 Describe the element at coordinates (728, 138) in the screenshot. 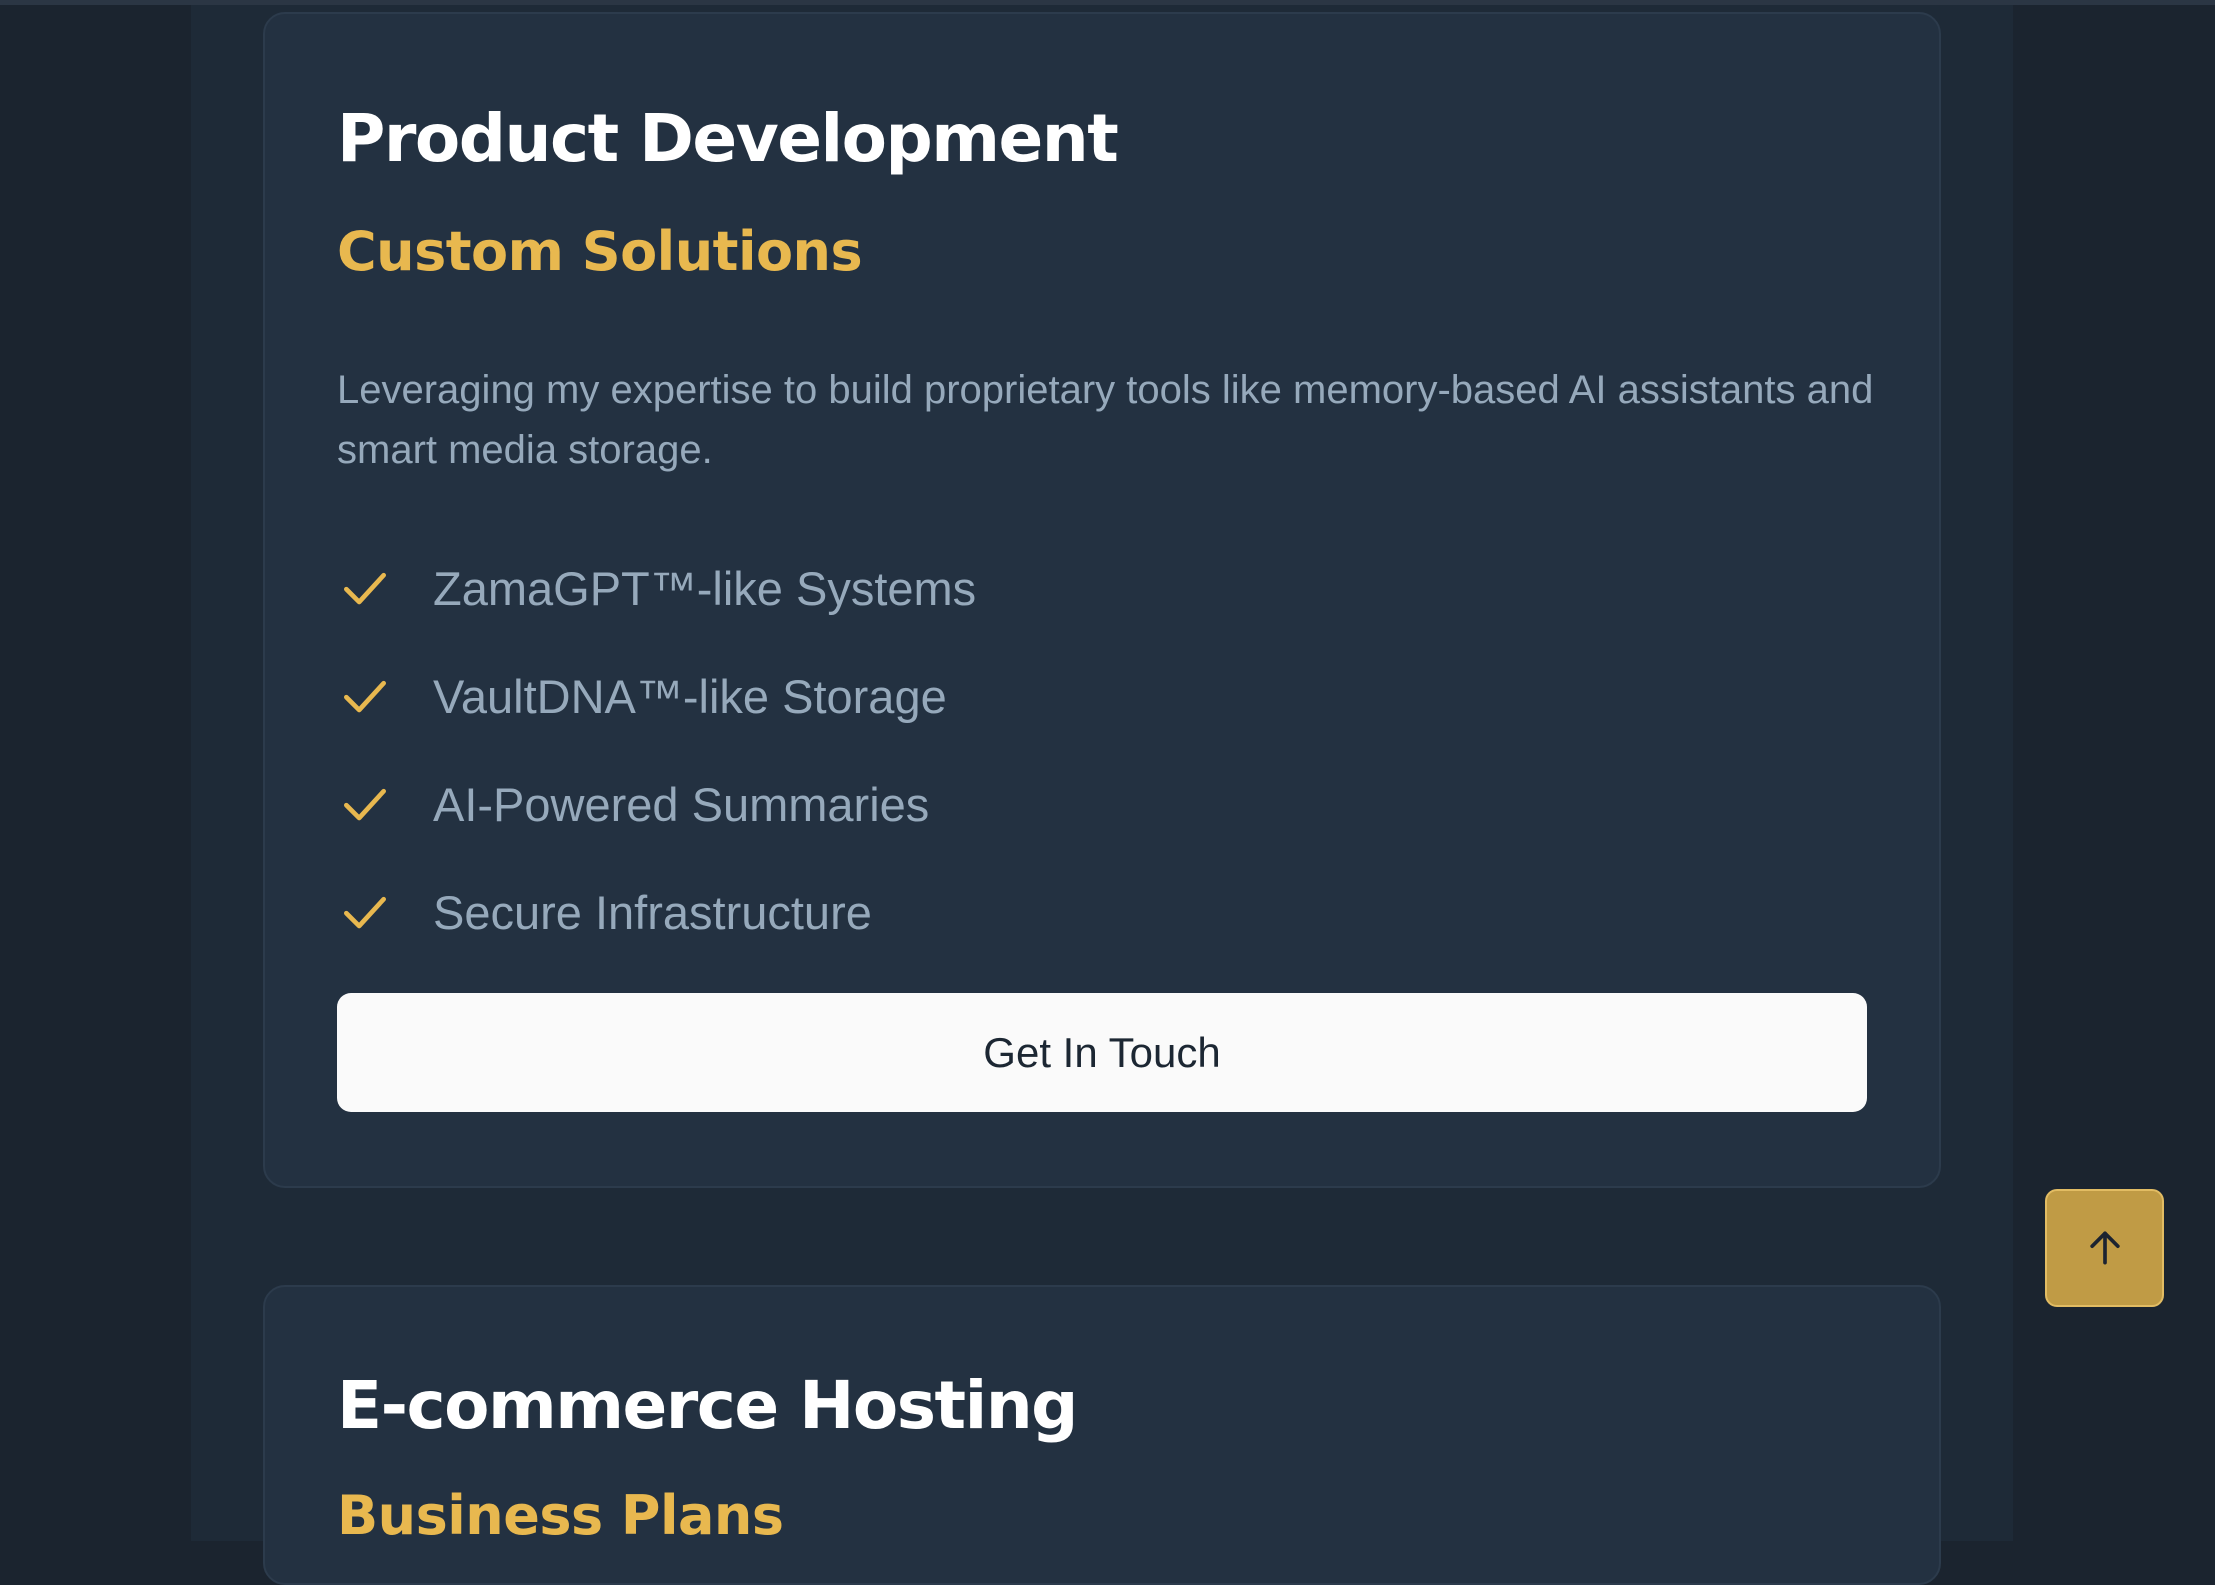

I see `card-title: Product Development` at that location.